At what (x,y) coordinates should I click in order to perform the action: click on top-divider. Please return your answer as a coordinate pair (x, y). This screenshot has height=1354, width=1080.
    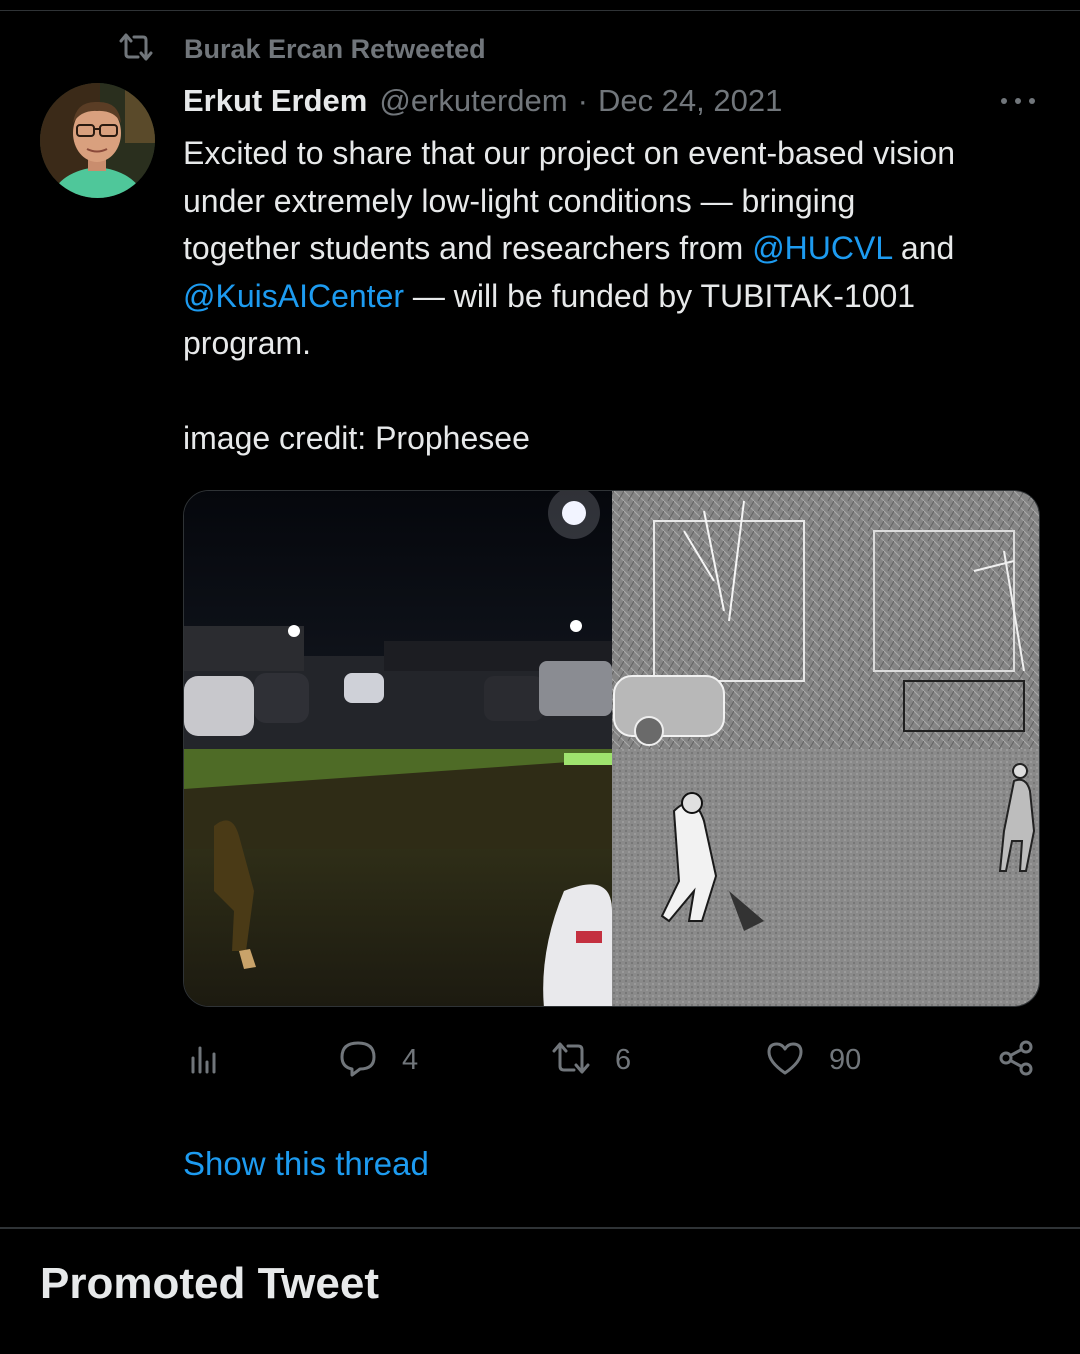
    Looking at the image, I should click on (540, 10).